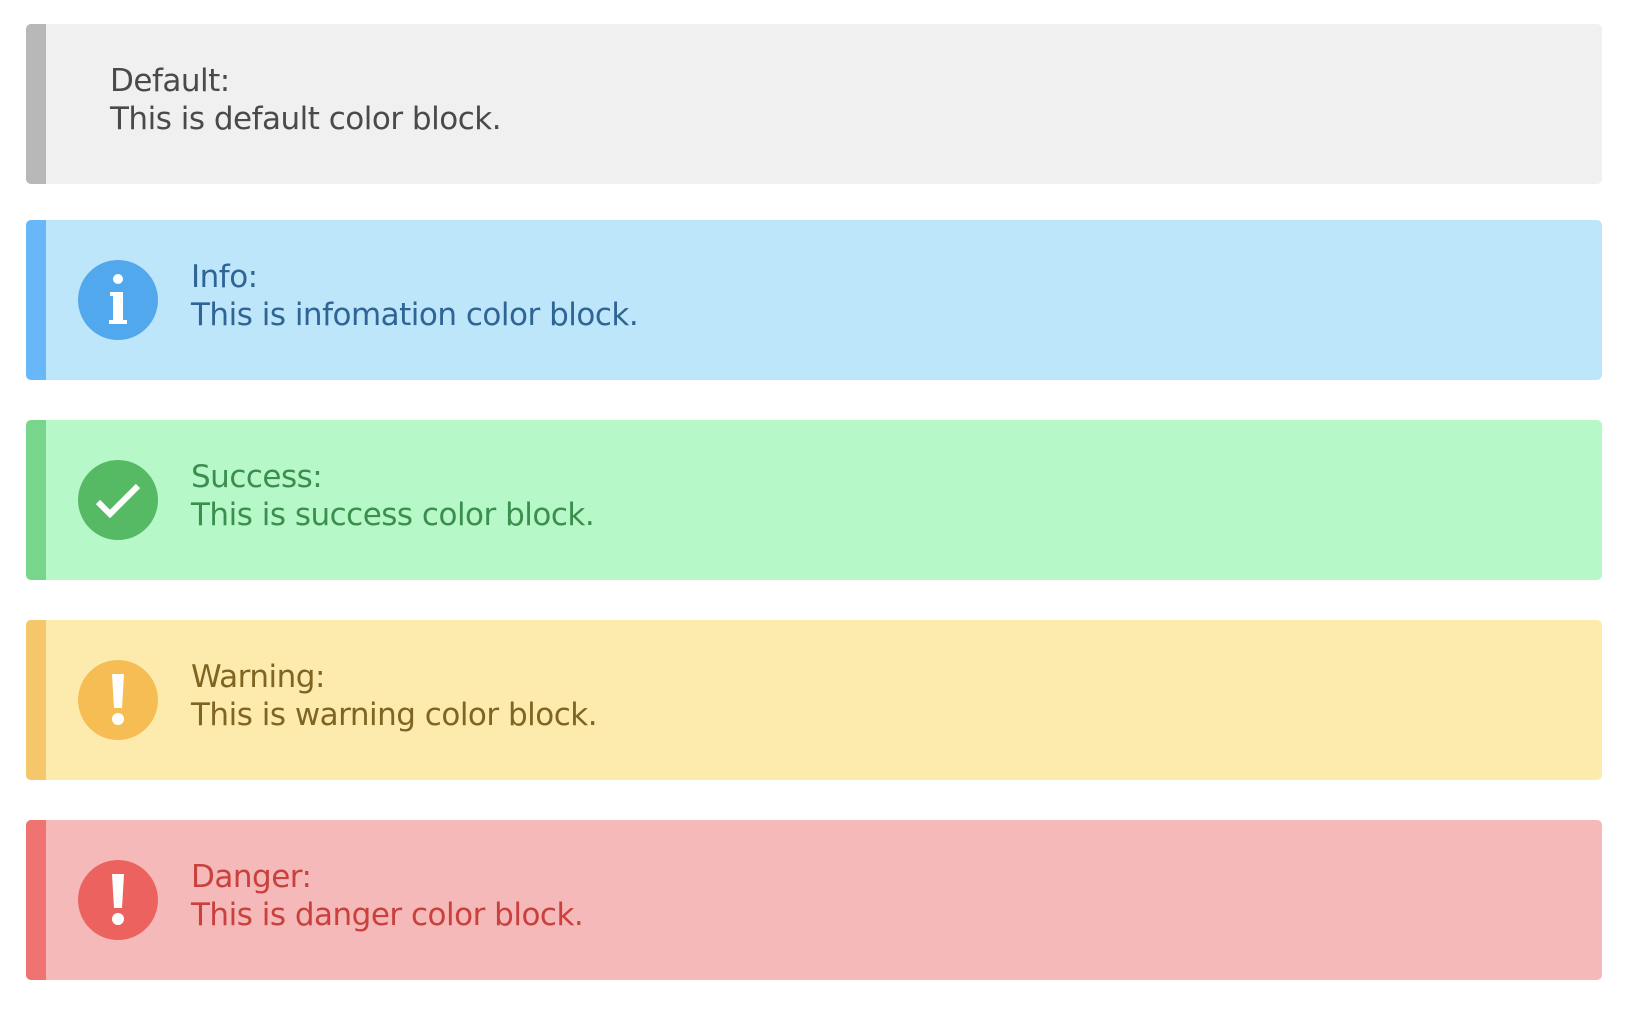  I want to click on block-message: This is infomation color block., so click(415, 315).